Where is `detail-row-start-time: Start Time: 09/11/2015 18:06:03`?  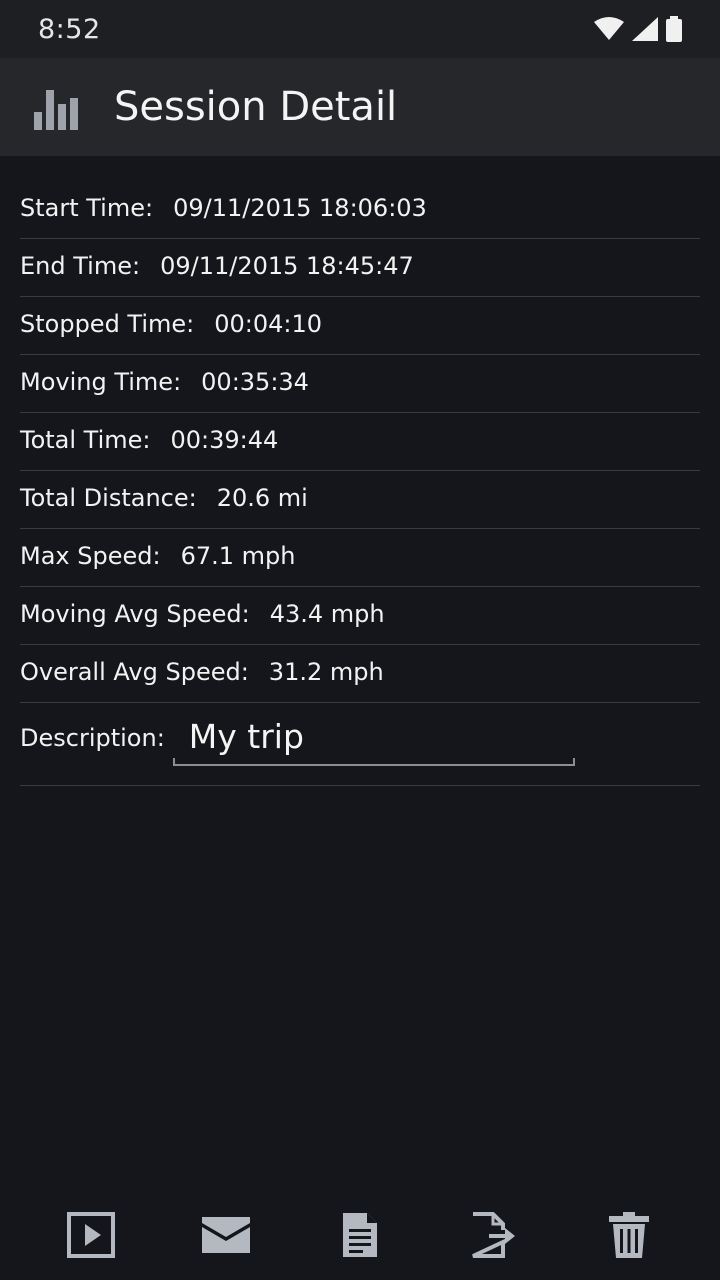 detail-row-start-time: Start Time: 09/11/2015 18:06:03 is located at coordinates (360, 210).